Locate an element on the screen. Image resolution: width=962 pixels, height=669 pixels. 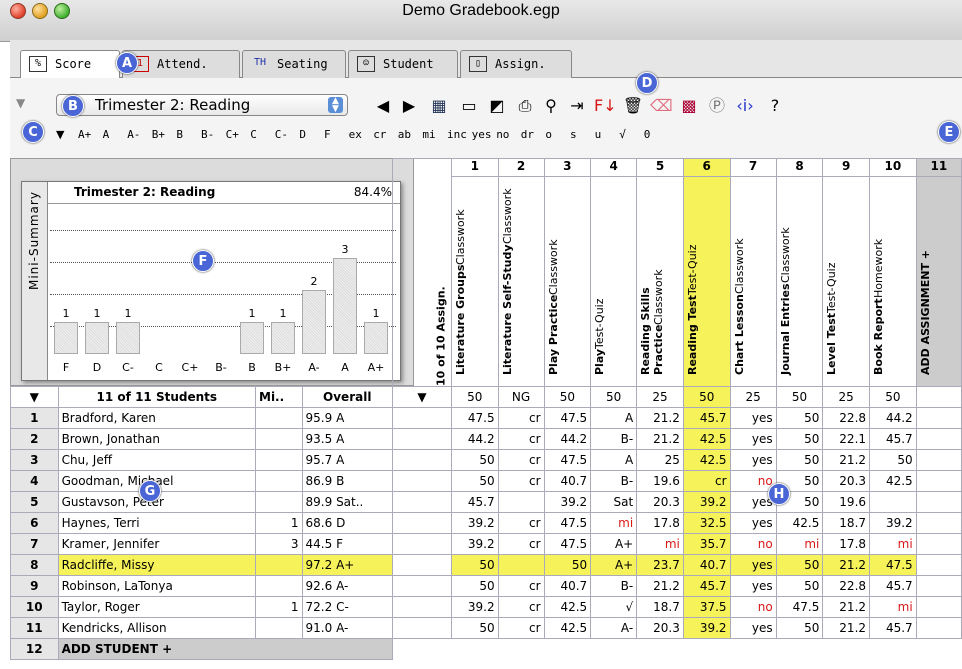
assignment-header: 3 Play PracticeClasswork is located at coordinates (567, 272).